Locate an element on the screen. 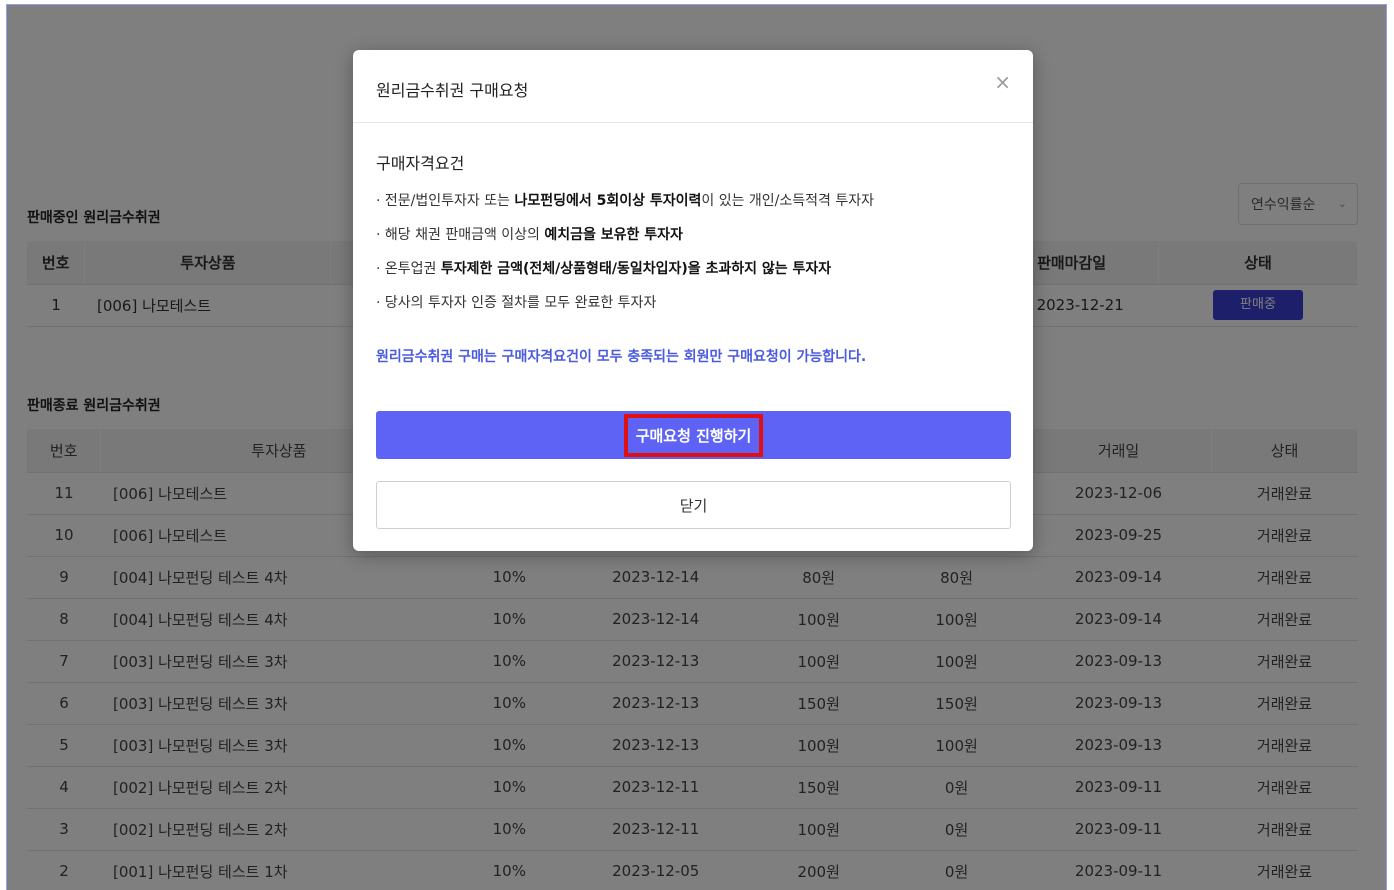  requirement-pre-text: · 전문/법인투자자 또는 is located at coordinates (445, 201).